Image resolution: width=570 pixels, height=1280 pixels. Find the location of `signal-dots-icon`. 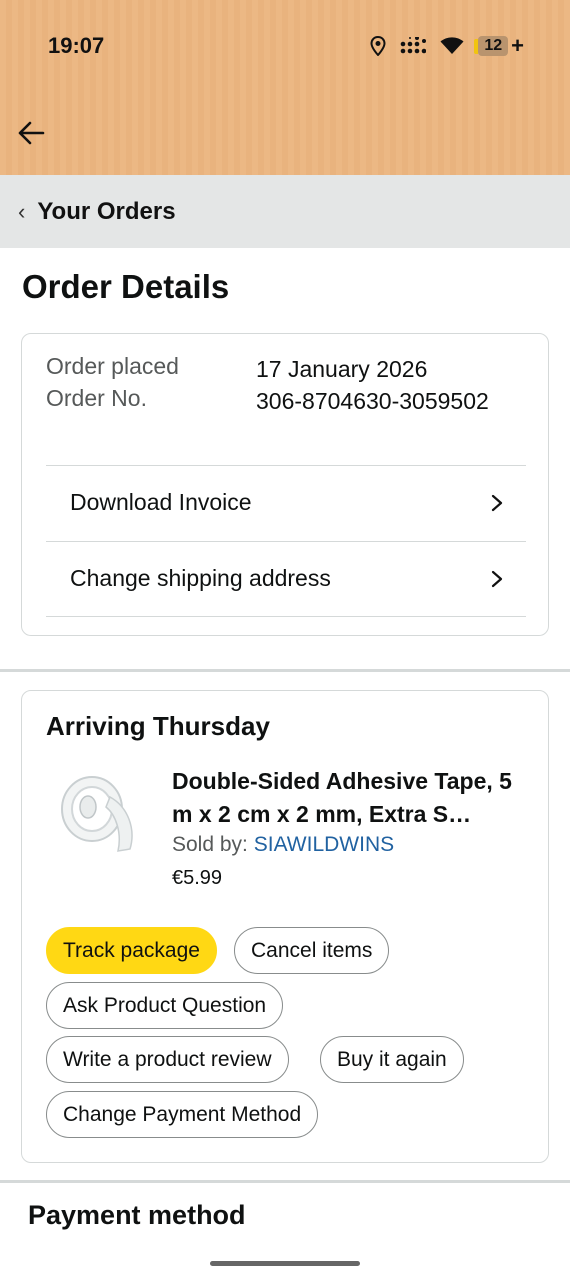

signal-dots-icon is located at coordinates (414, 45).